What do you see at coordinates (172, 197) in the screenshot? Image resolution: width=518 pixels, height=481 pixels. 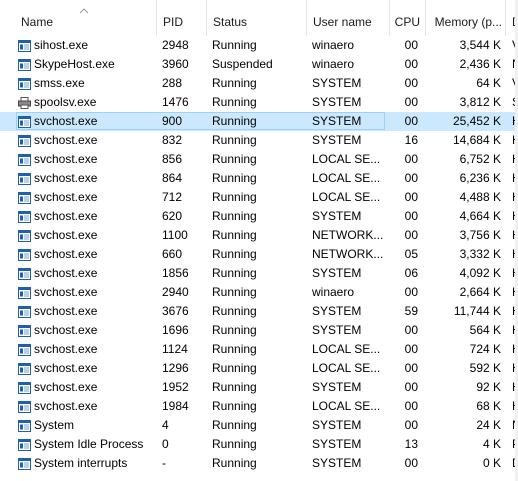 I see `process-pid: 712` at bounding box center [172, 197].